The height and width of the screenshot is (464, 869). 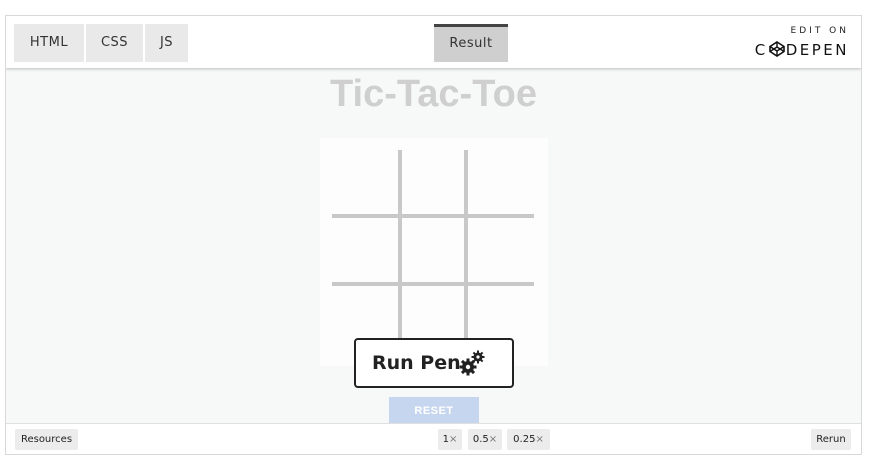 What do you see at coordinates (471, 43) in the screenshot?
I see `tab-result: Result` at bounding box center [471, 43].